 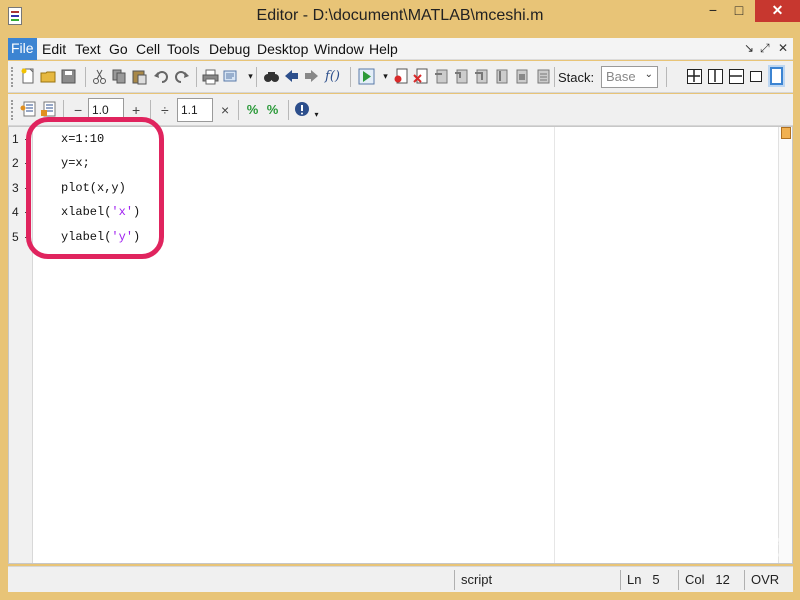 I want to click on vertical-scrollbar, so click(x=785, y=345).